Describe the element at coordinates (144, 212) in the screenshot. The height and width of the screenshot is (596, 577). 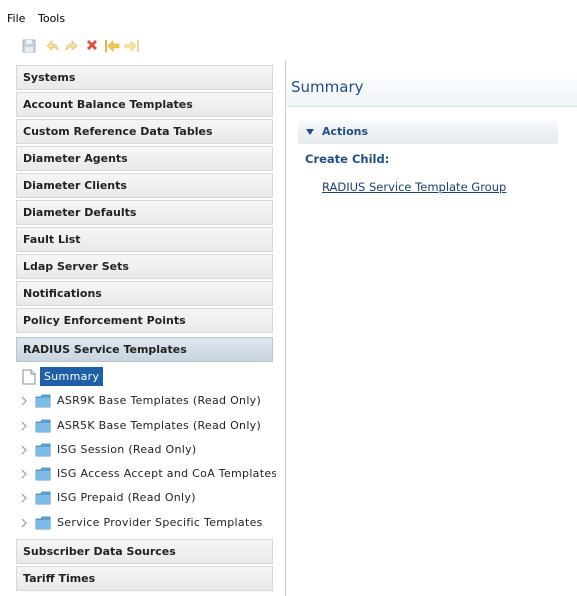
I see `accordion-diameter-defaults: Diameter Defaults` at that location.